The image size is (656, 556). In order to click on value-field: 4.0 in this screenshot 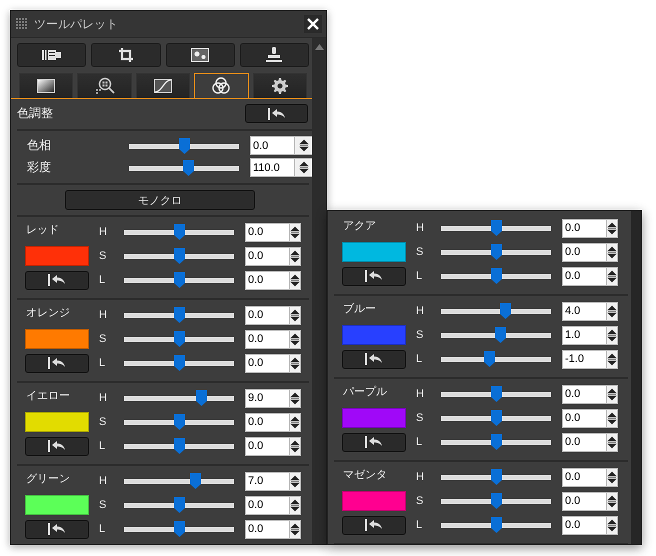, I will do `click(584, 311)`.